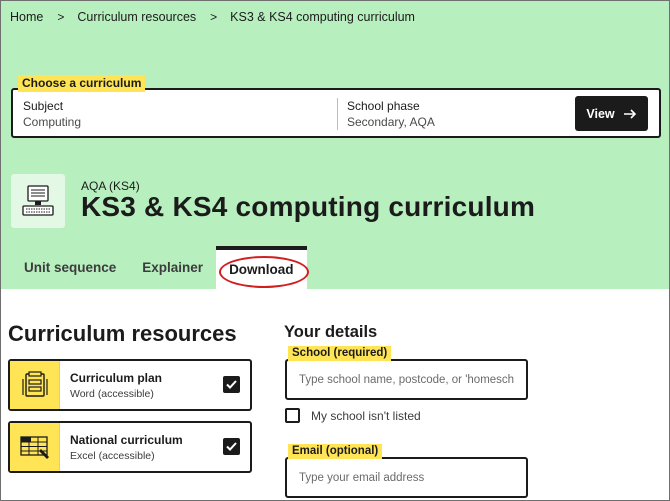  I want to click on school-phase-value: Secondary, AQA, so click(391, 122).